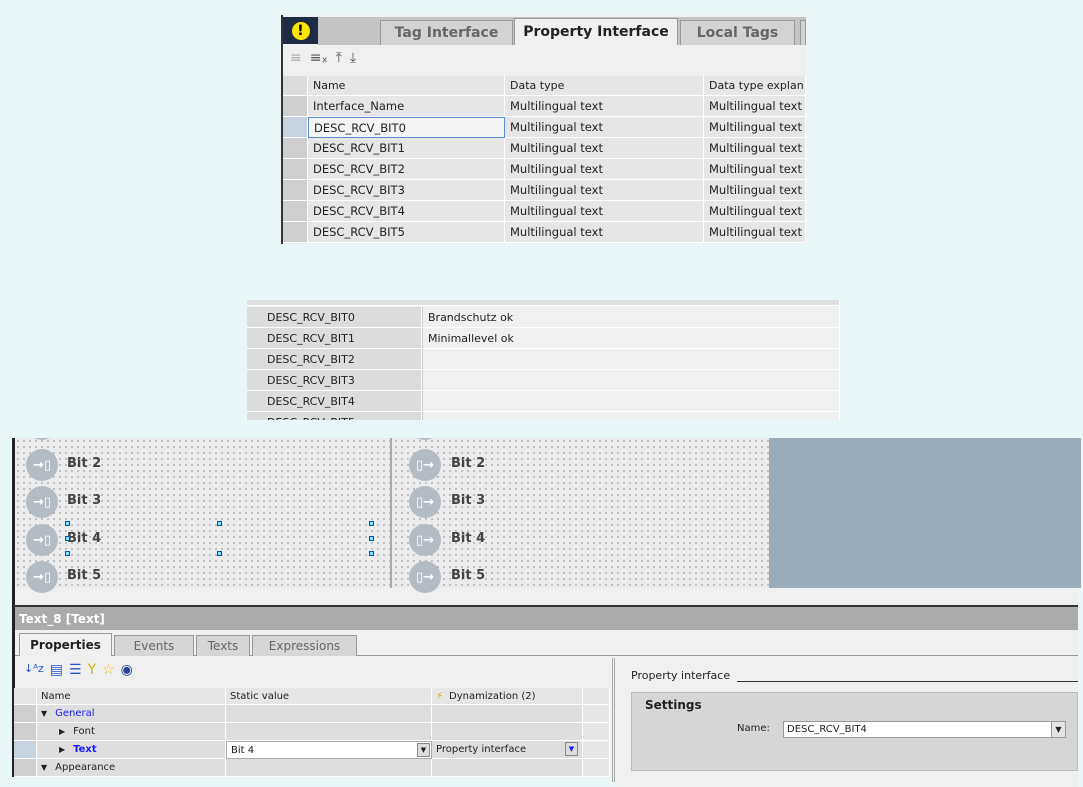 The width and height of the screenshot is (1083, 787). Describe the element at coordinates (65, 644) in the screenshot. I see `tab-properties: Properties` at that location.